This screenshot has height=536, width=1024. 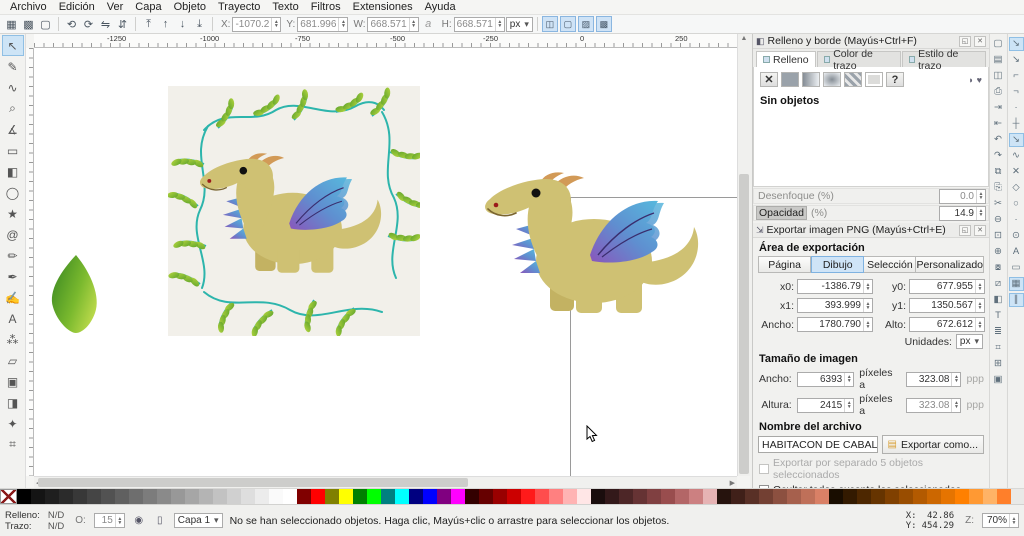 I want to click on rotate-ccw-icon: ⟲, so click(x=71, y=24).